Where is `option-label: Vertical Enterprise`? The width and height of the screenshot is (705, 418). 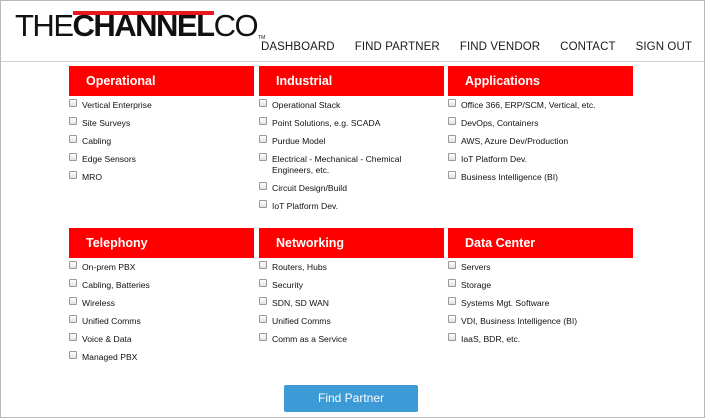
option-label: Vertical Enterprise is located at coordinates (117, 105).